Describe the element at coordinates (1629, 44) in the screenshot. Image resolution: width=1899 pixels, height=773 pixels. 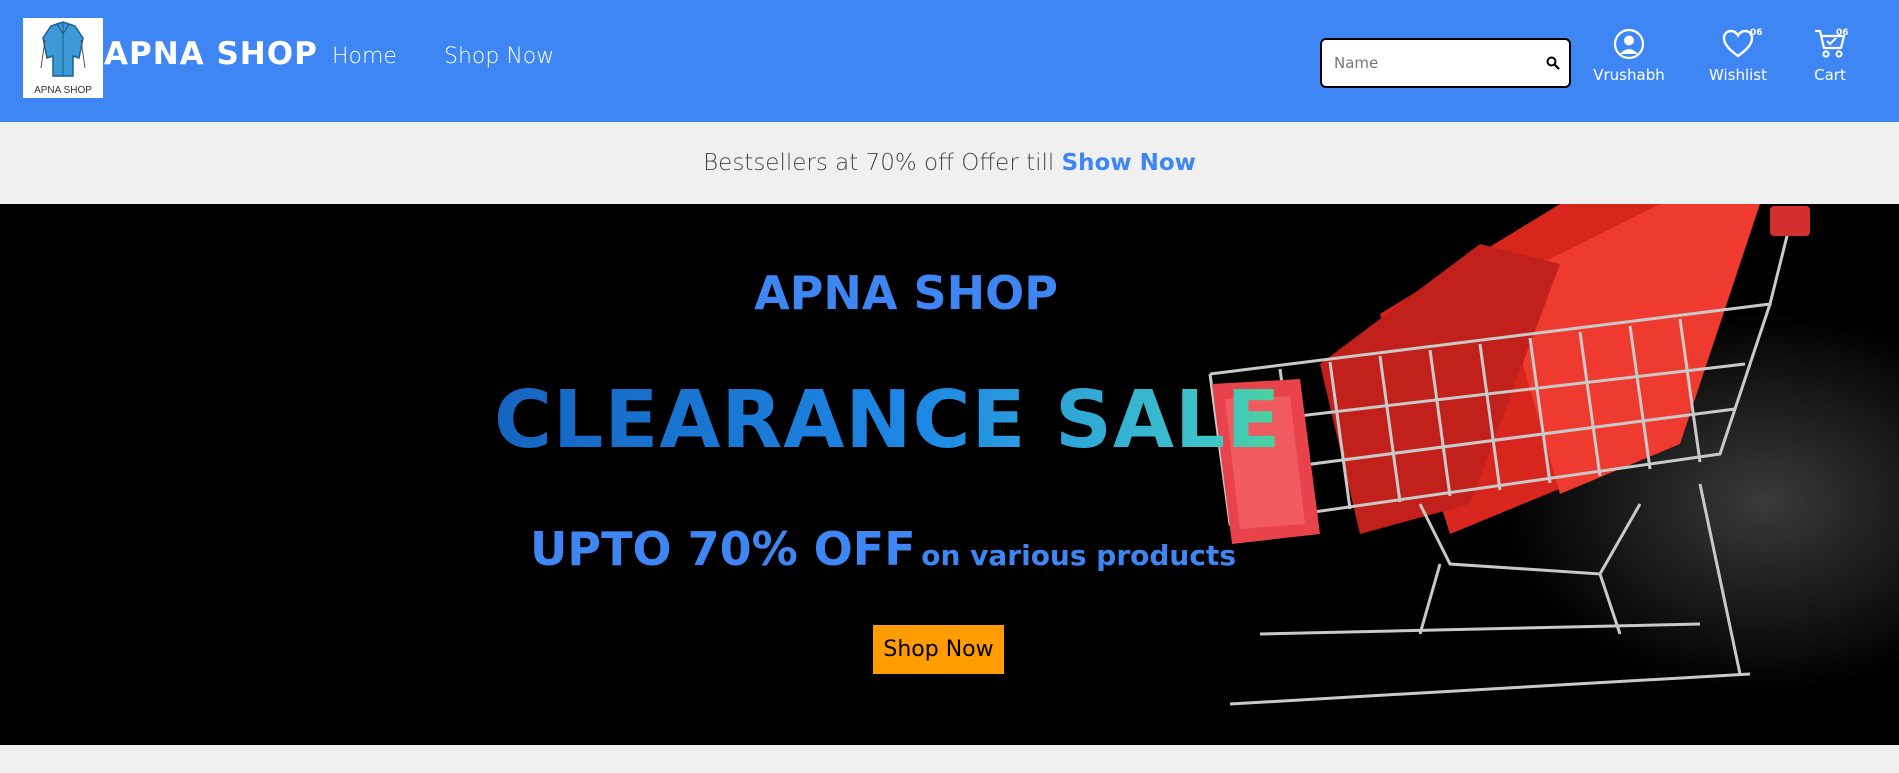
I see `user-circle-icon` at that location.